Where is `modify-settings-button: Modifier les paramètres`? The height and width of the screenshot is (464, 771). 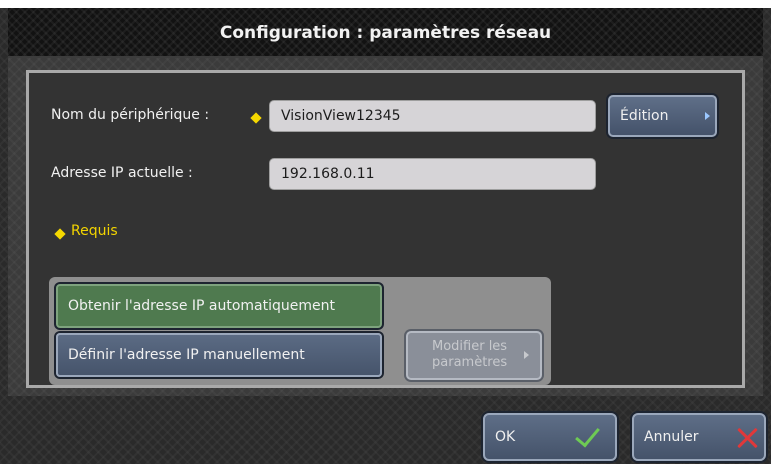
modify-settings-button: Modifier les paramètres is located at coordinates (474, 355).